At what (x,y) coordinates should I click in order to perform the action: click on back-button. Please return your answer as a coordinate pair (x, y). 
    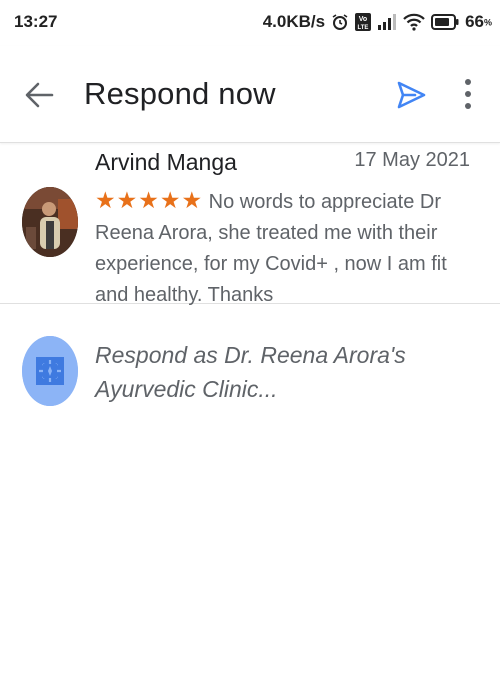
    Looking at the image, I should click on (39, 95).